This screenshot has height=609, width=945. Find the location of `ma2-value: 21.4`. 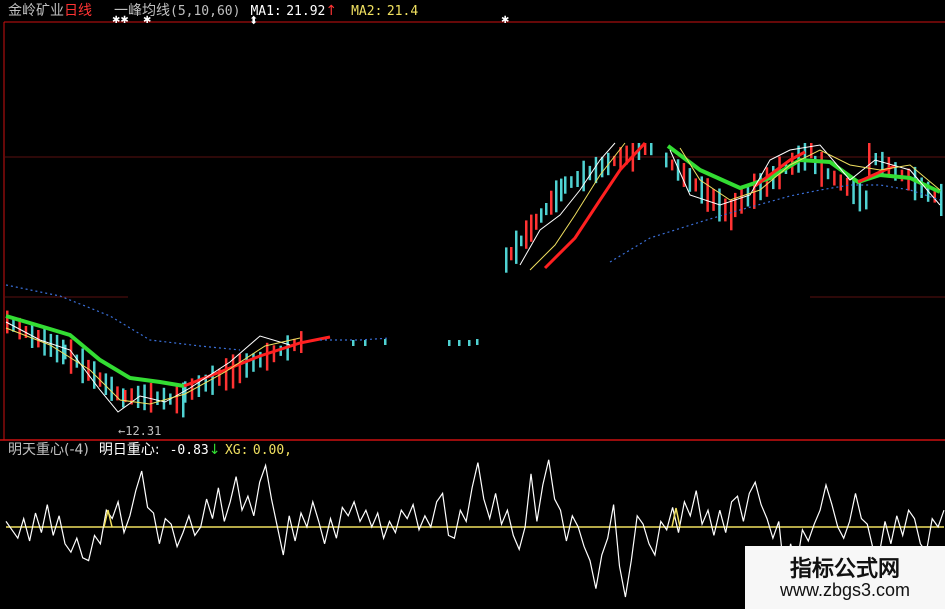

ma2-value: 21.4 is located at coordinates (402, 11).